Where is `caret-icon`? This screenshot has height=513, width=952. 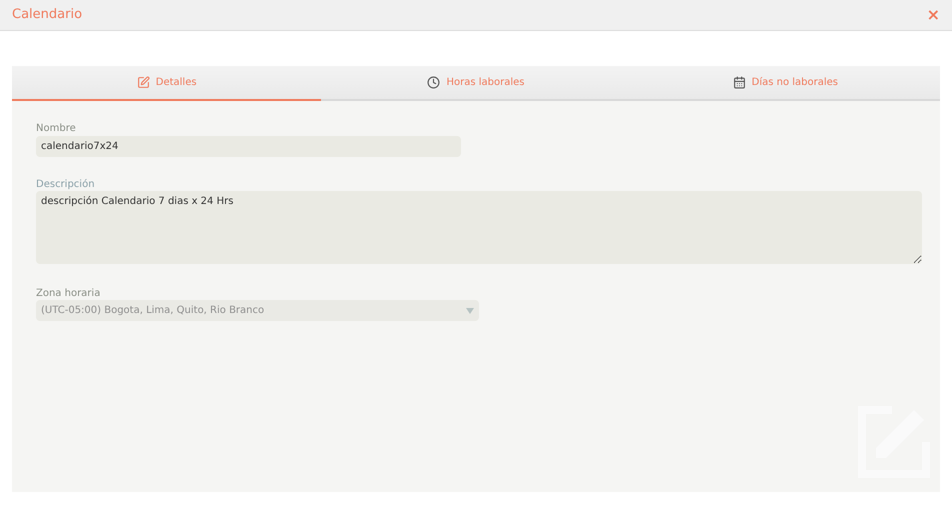
caret-icon is located at coordinates (470, 311).